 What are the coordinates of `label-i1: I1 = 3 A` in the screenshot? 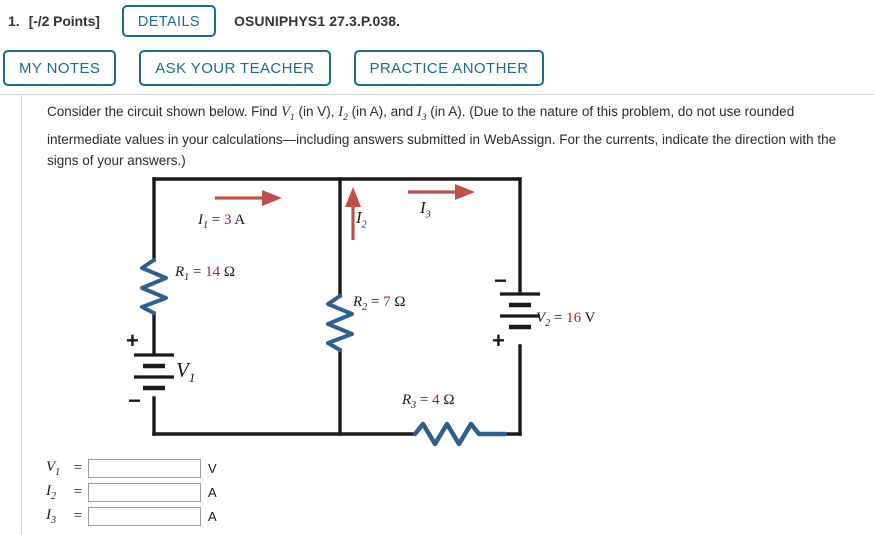 It's located at (221, 221).